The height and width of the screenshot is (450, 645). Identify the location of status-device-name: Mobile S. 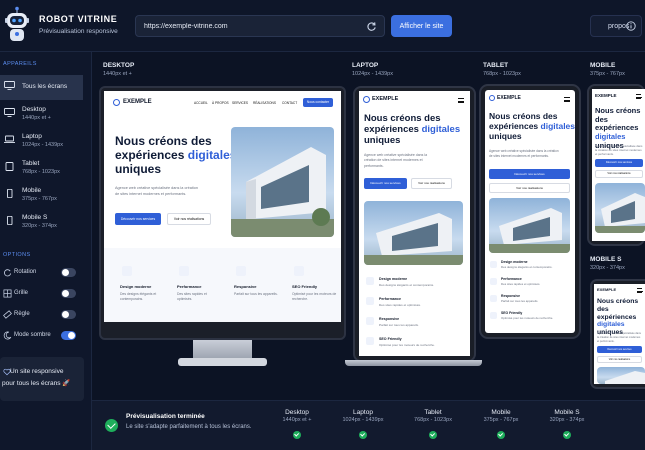
(567, 412).